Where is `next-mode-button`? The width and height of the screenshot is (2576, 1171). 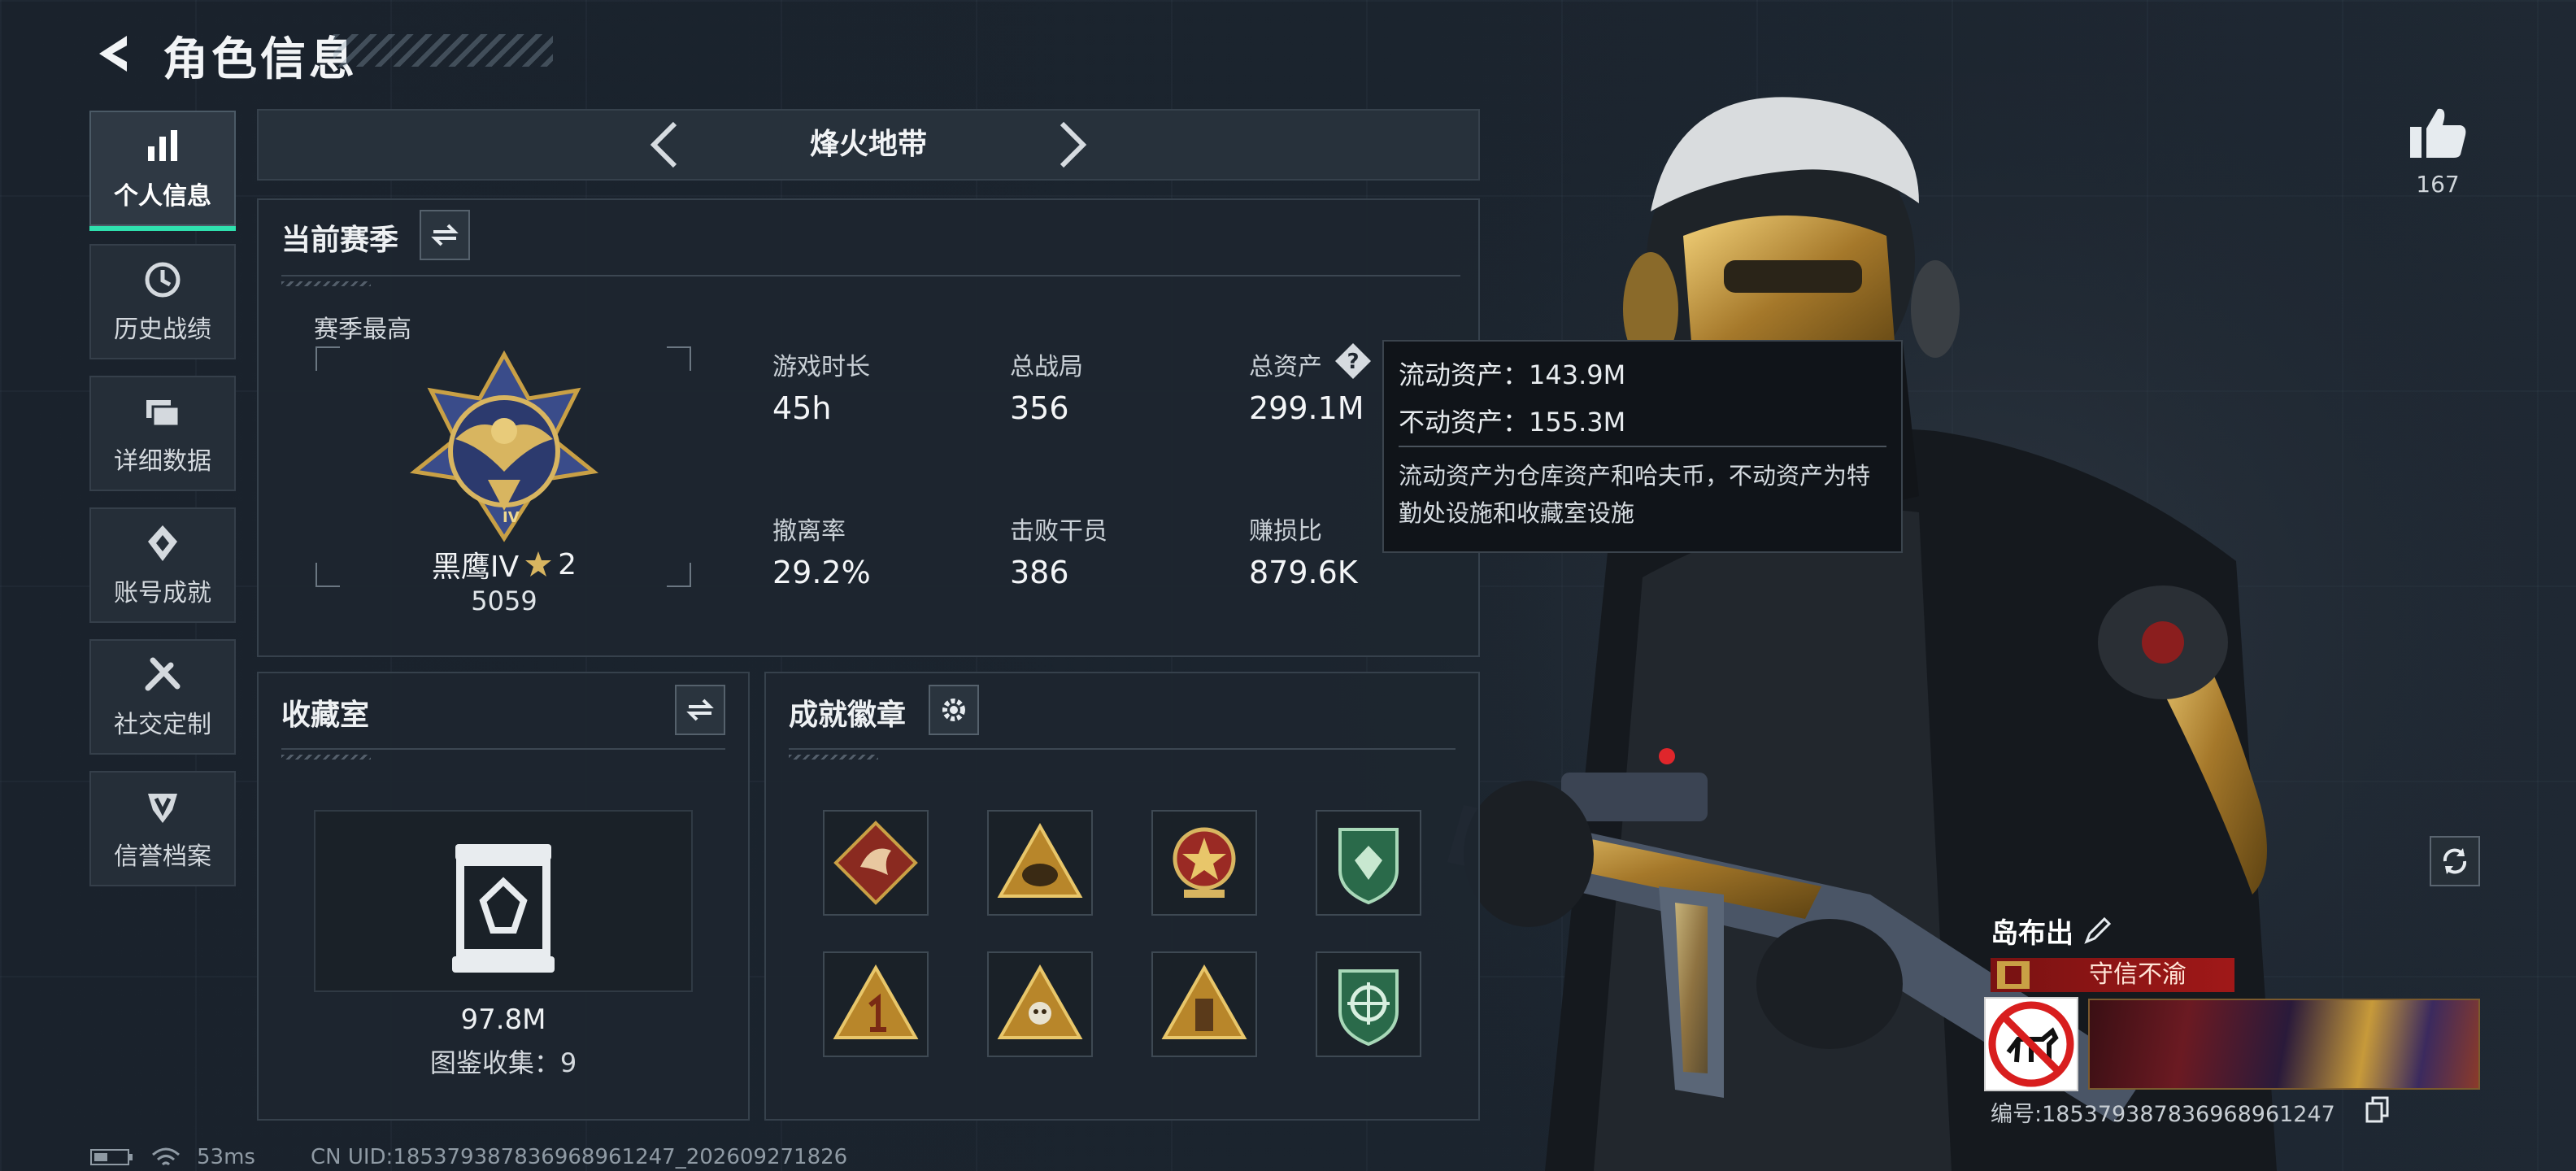 next-mode-button is located at coordinates (1071, 147).